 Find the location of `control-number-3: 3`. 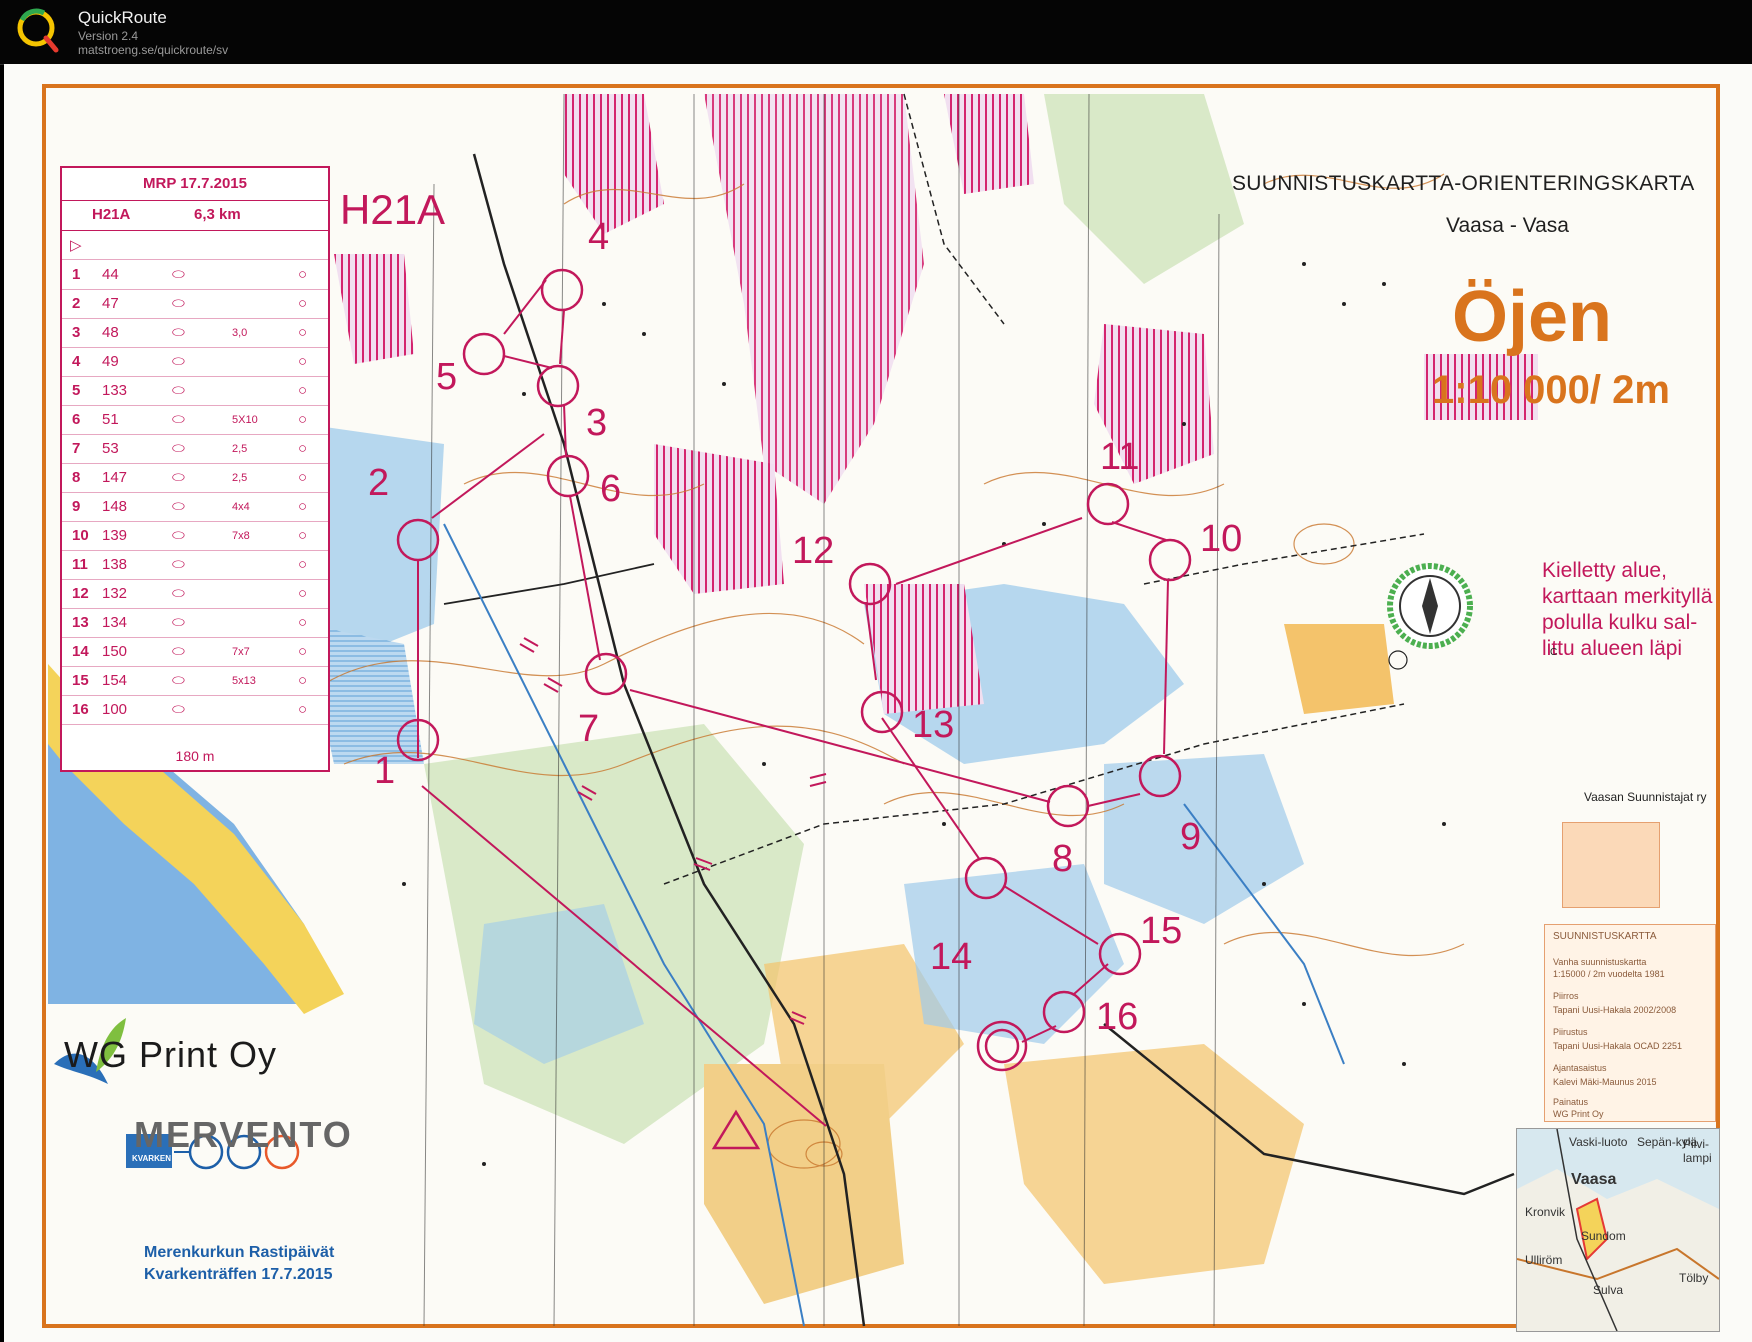

control-number-3: 3 is located at coordinates (597, 423).